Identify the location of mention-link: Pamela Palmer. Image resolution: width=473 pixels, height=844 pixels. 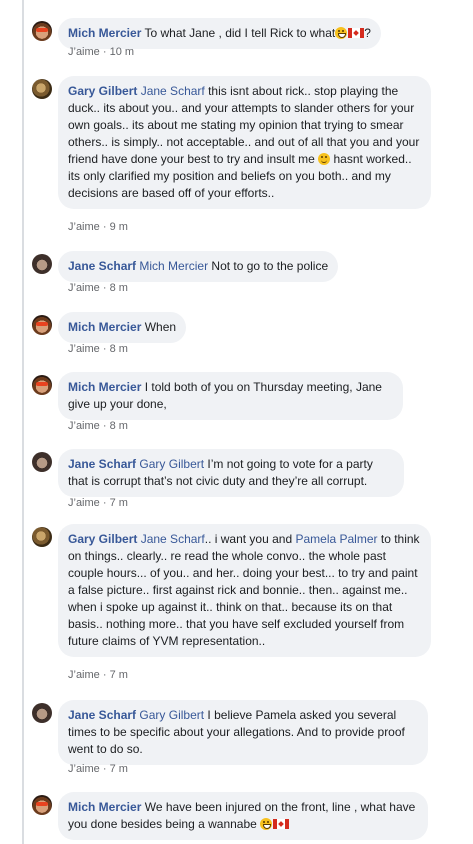
(336, 539).